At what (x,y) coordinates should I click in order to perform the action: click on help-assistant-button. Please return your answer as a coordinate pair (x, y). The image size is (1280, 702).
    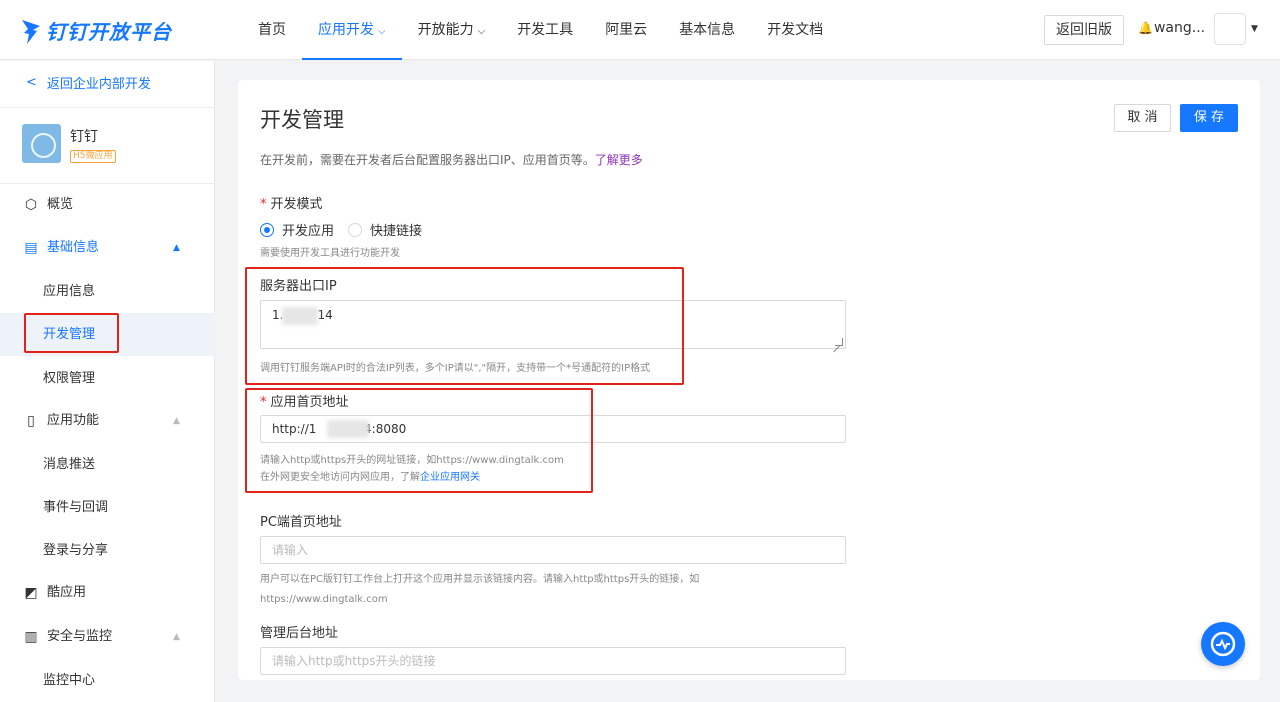
    Looking at the image, I should click on (1223, 644).